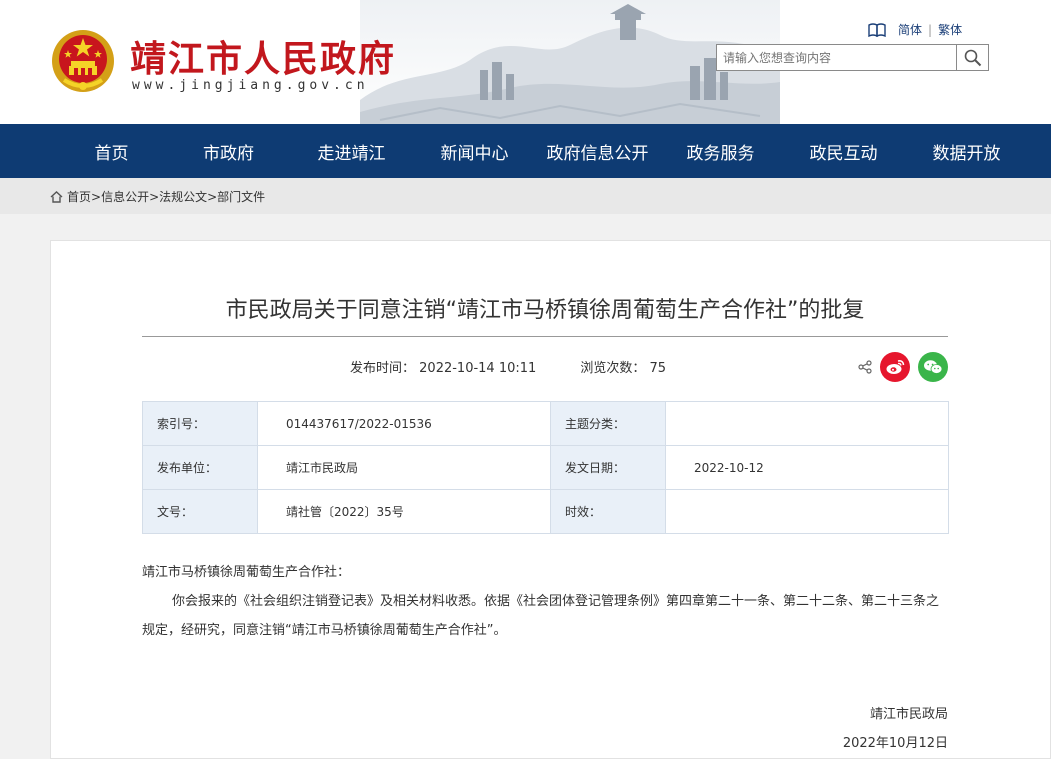 This screenshot has height=759, width=1051. I want to click on search-icon, so click(972, 57).